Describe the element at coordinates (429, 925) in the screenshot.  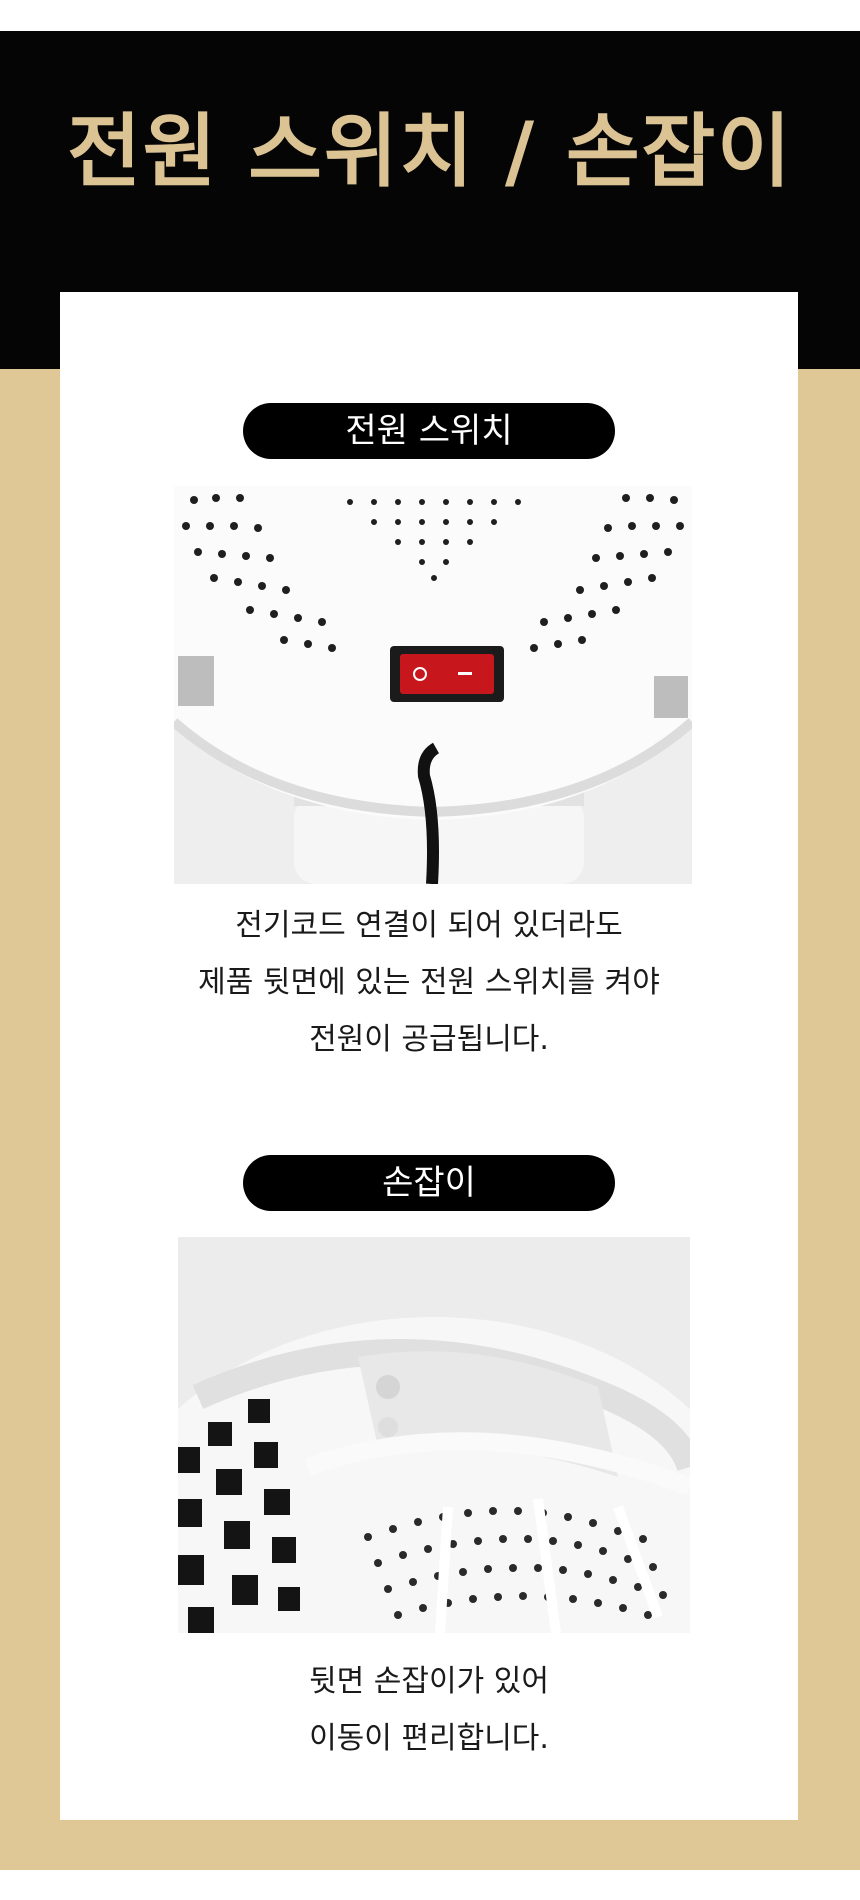
I see `caption-line: 전기코드 연결이 되어 있더라도` at that location.